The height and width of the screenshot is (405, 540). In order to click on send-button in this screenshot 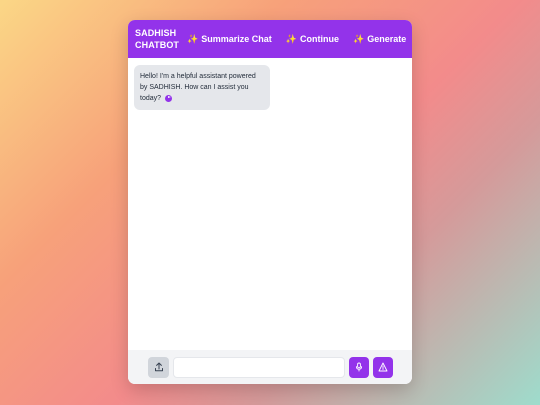, I will do `click(383, 367)`.